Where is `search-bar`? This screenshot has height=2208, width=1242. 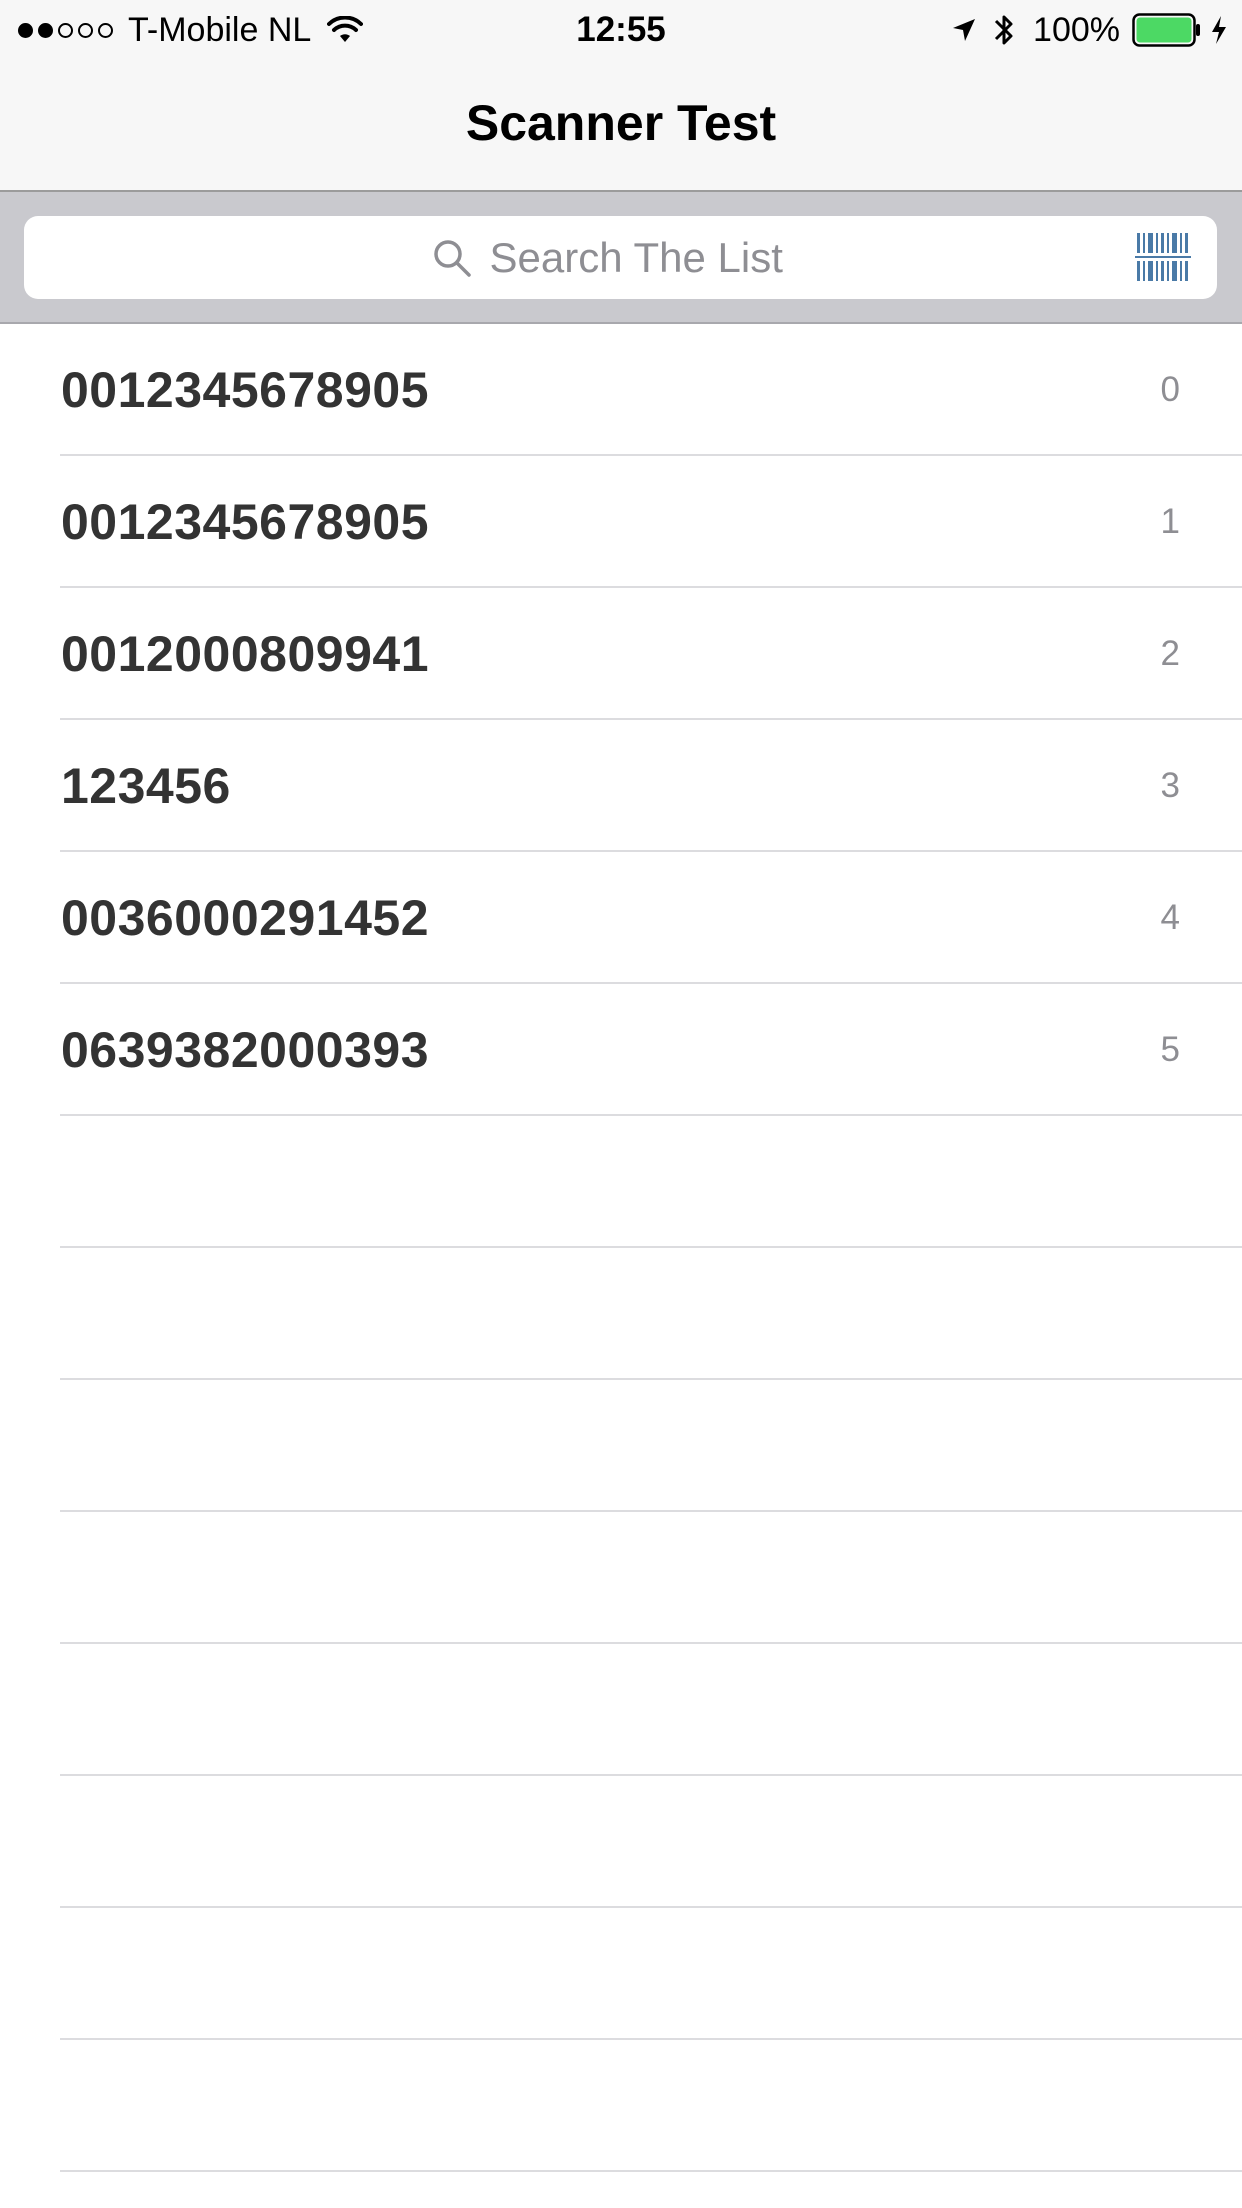 search-bar is located at coordinates (621, 258).